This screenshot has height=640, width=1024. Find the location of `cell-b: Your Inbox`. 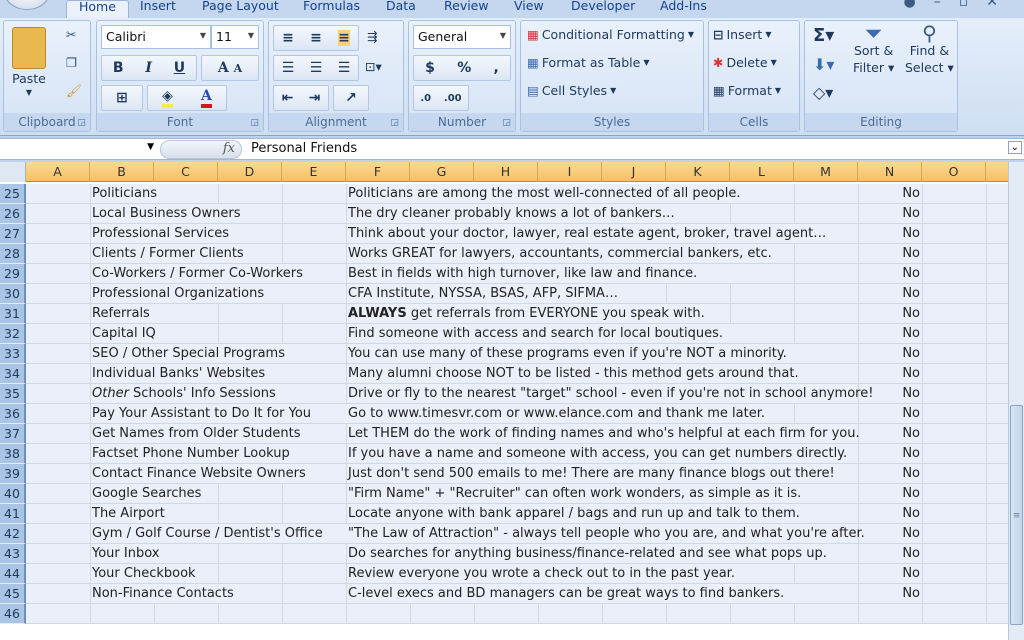

cell-b: Your Inbox is located at coordinates (125, 554).